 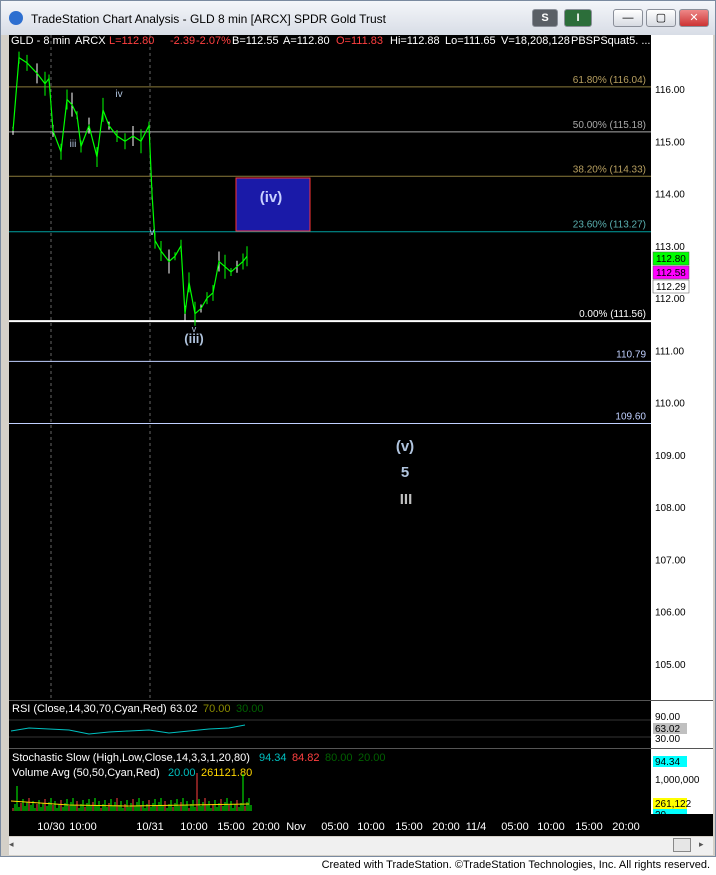 What do you see at coordinates (667, 717) in the screenshot?
I see `rsi-axis-90: 90.00` at bounding box center [667, 717].